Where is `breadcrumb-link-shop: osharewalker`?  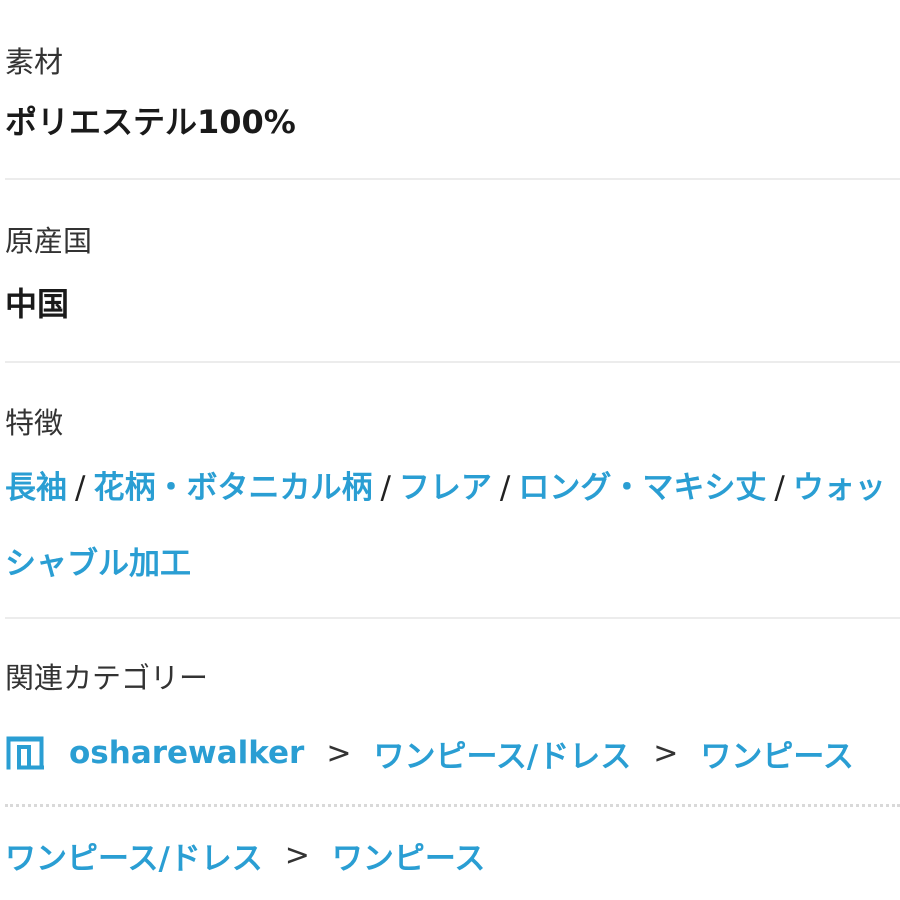
breadcrumb-link-shop: osharewalker is located at coordinates (186, 753).